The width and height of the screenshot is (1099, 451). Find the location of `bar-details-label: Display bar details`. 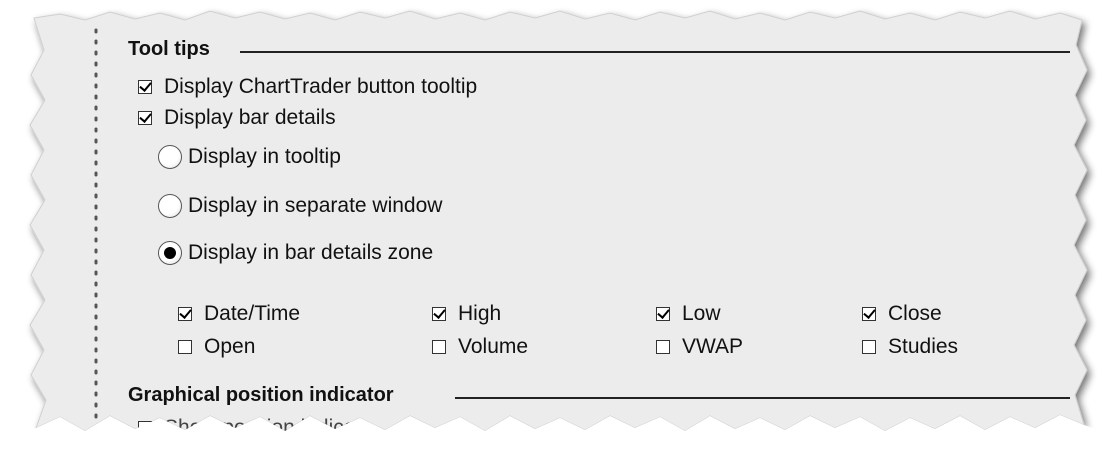

bar-details-label: Display bar details is located at coordinates (250, 117).